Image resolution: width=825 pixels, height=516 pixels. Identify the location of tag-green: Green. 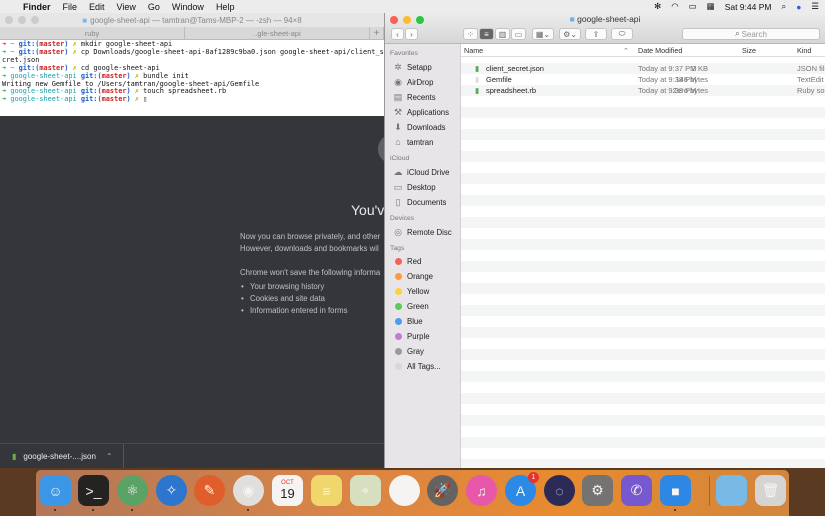
(411, 306).